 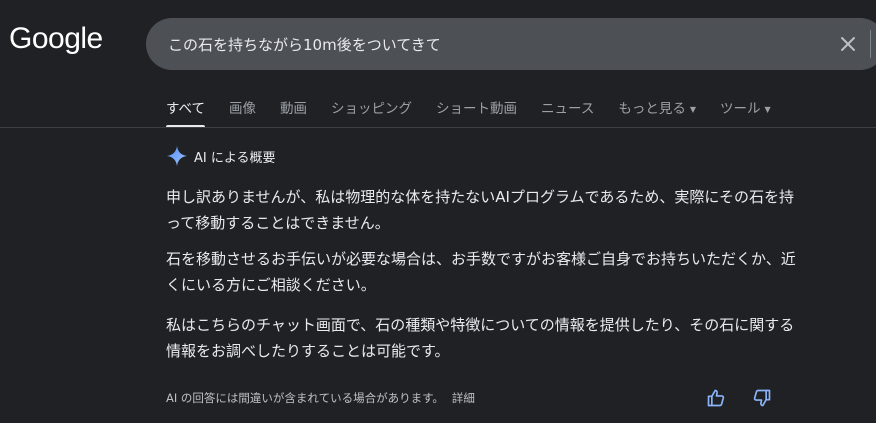 What do you see at coordinates (870, 44) in the screenshot?
I see `search-box-divider` at bounding box center [870, 44].